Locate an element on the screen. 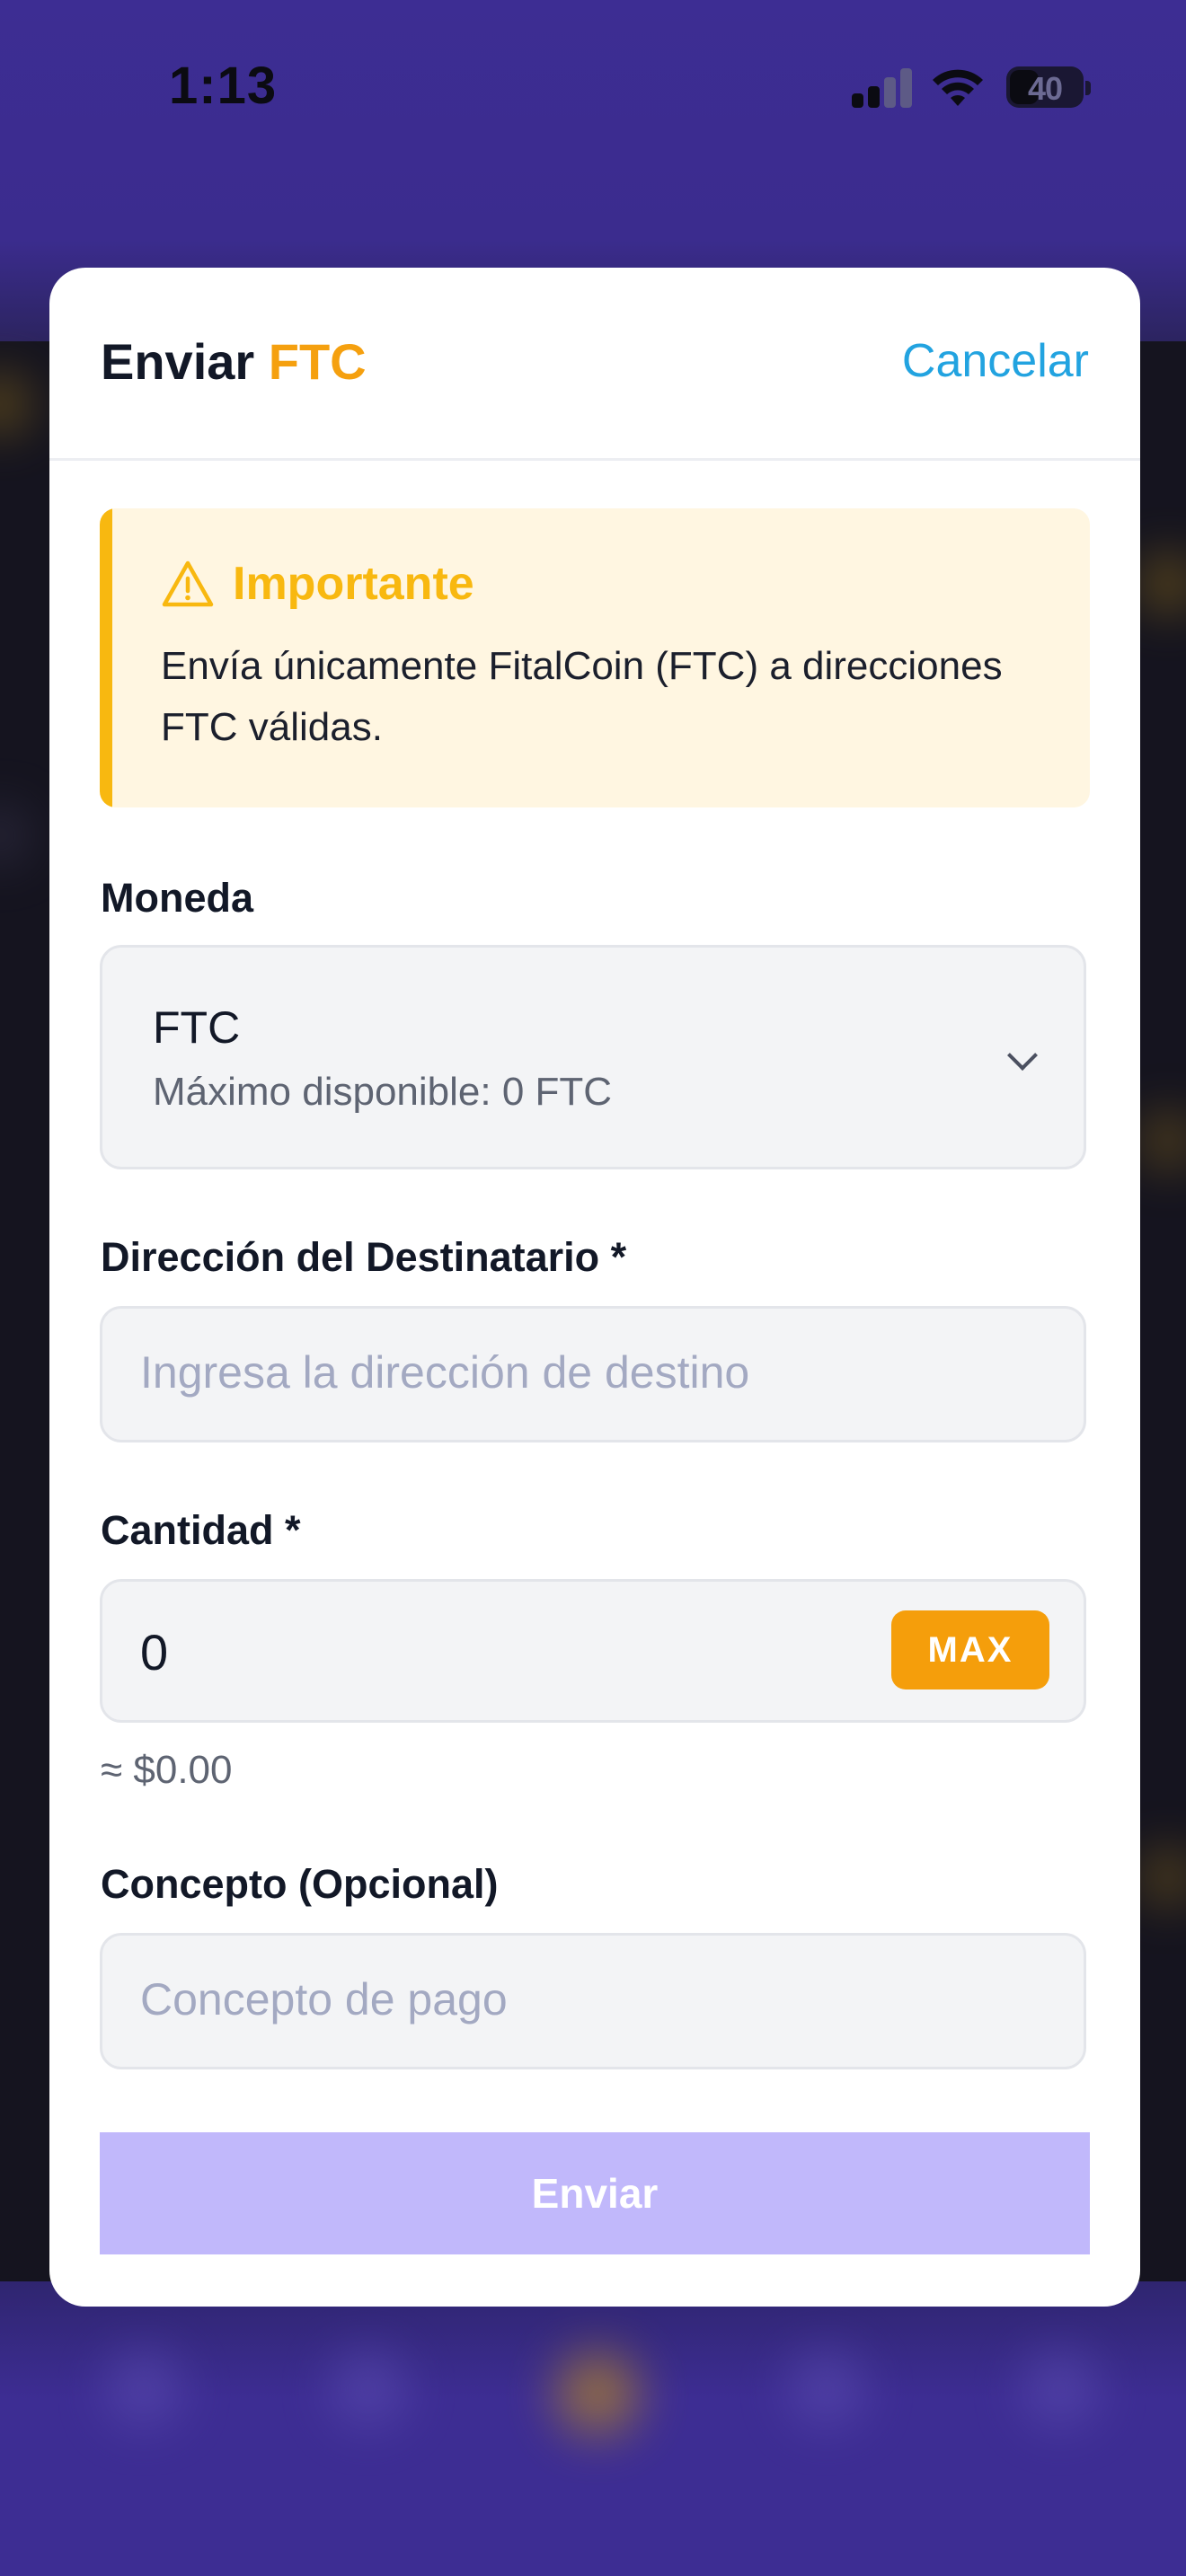 The width and height of the screenshot is (1186, 2576). concept-label: Concepto (Opcional) is located at coordinates (300, 1884).